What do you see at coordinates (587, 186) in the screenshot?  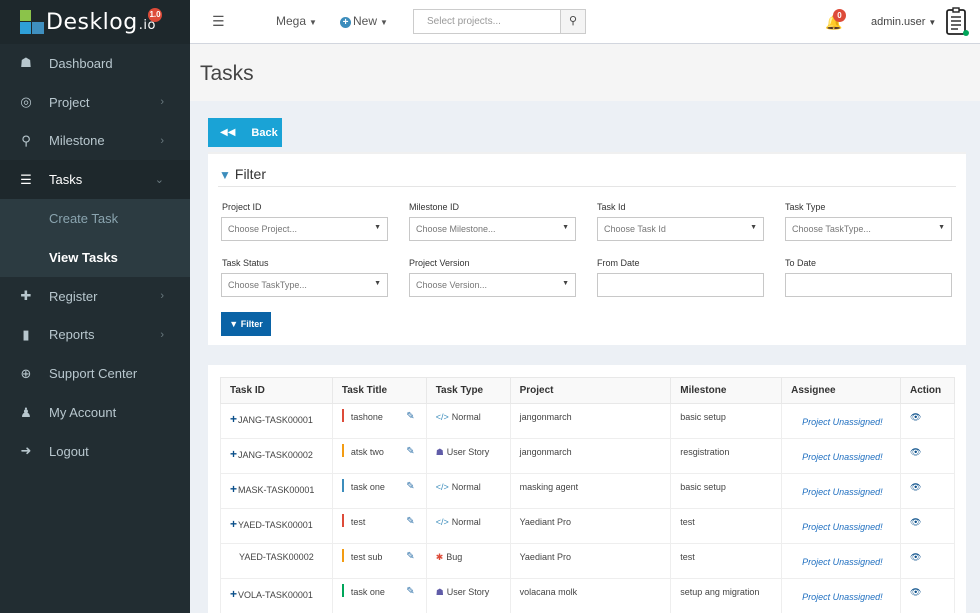 I see `divider` at bounding box center [587, 186].